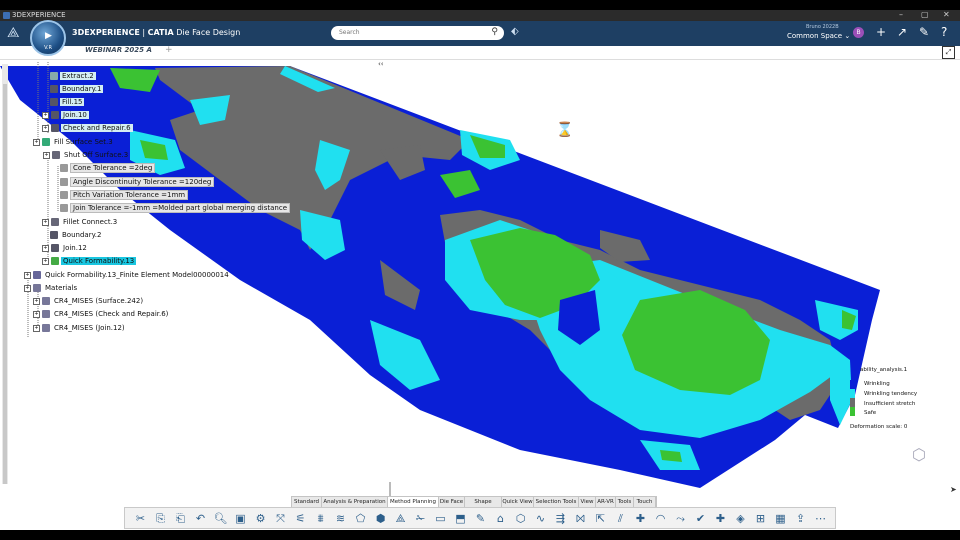  What do you see at coordinates (200, 518) in the screenshot?
I see `undo-icon: ↶` at bounding box center [200, 518].